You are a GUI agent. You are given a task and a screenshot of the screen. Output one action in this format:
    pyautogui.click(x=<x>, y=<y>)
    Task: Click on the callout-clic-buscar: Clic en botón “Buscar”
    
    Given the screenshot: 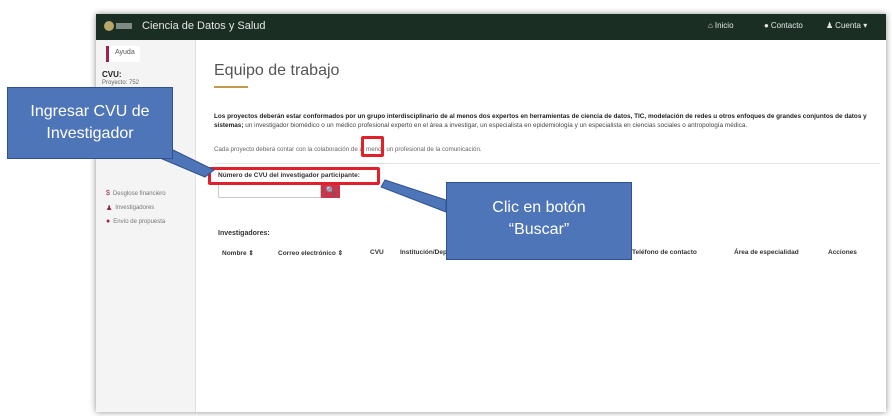 What is the action you would take?
    pyautogui.click(x=539, y=221)
    